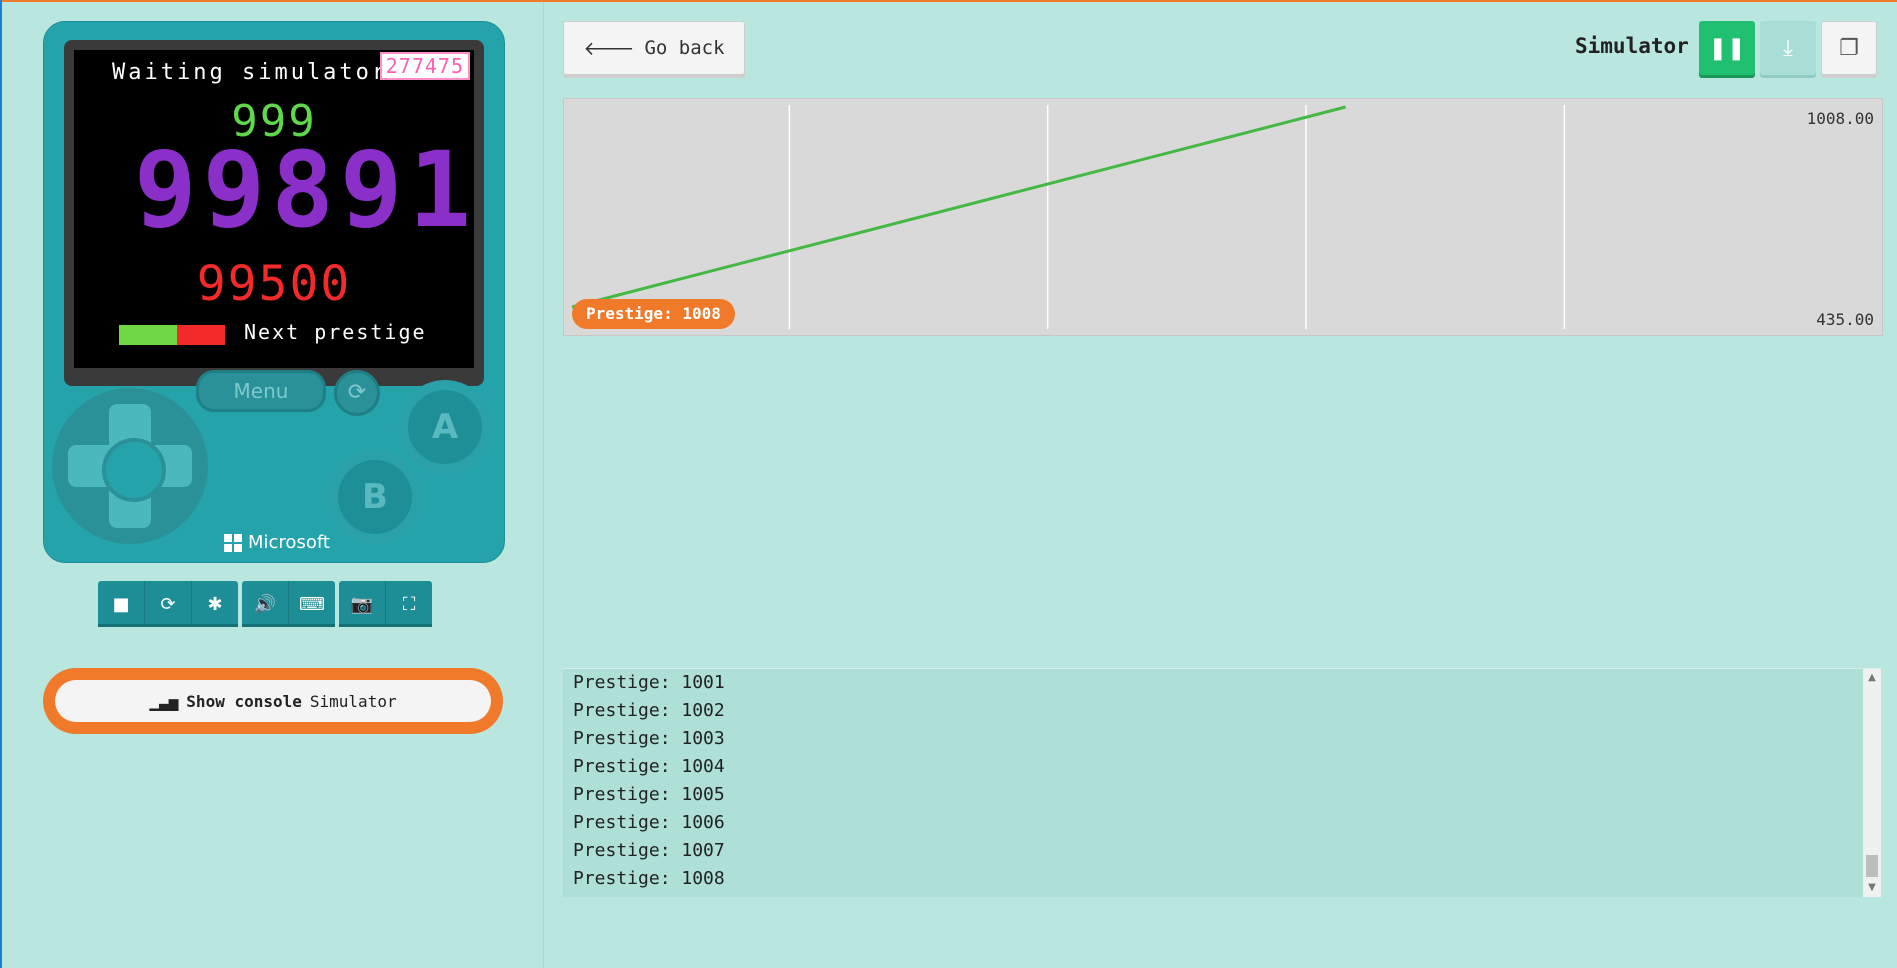 The image size is (1897, 968). Describe the element at coordinates (274, 284) in the screenshot. I see `bottom-number: 99500` at that location.